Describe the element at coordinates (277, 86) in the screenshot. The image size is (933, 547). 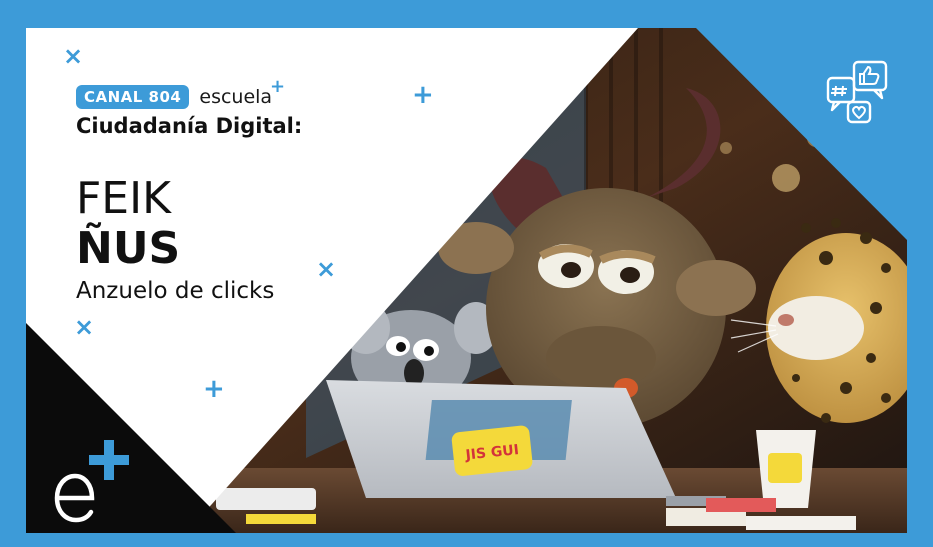
I see `escuela-plus-mark: +` at that location.